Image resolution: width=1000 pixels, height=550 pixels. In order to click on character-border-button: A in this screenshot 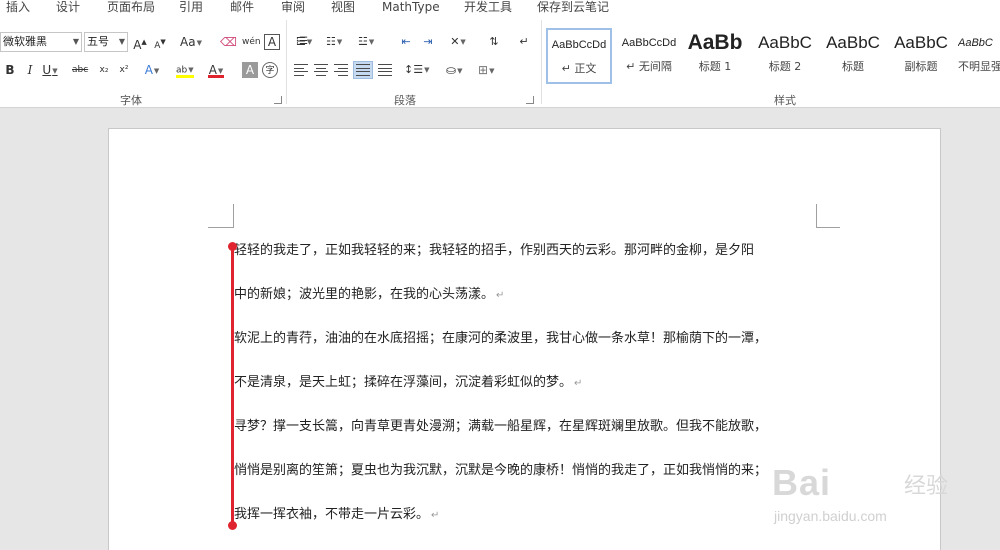, I will do `click(272, 42)`.